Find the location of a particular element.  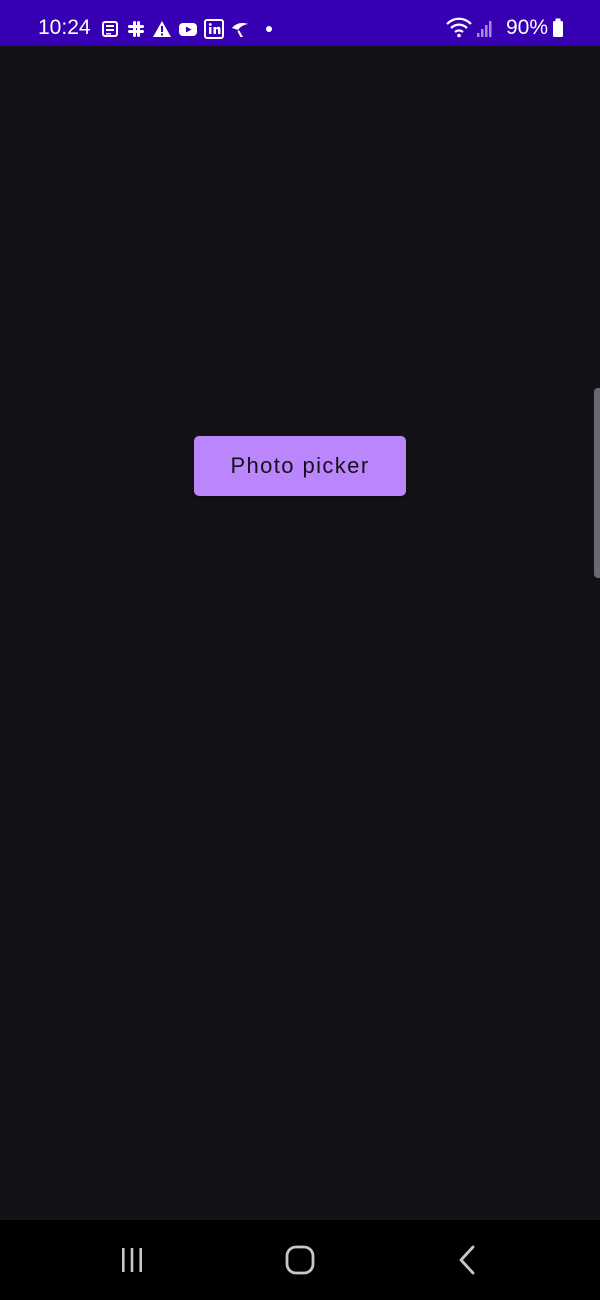

recent-apps-button is located at coordinates (132, 1260).